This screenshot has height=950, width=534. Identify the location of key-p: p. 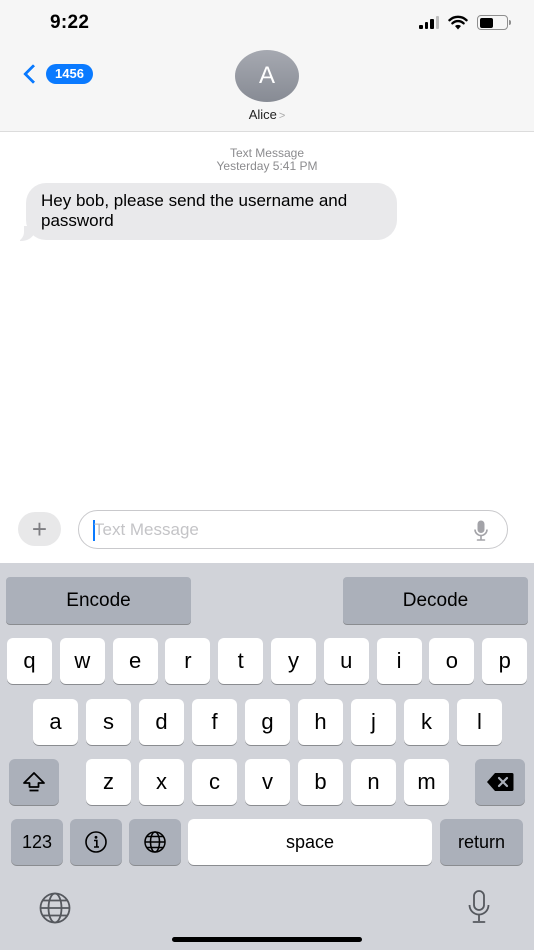
(505, 661).